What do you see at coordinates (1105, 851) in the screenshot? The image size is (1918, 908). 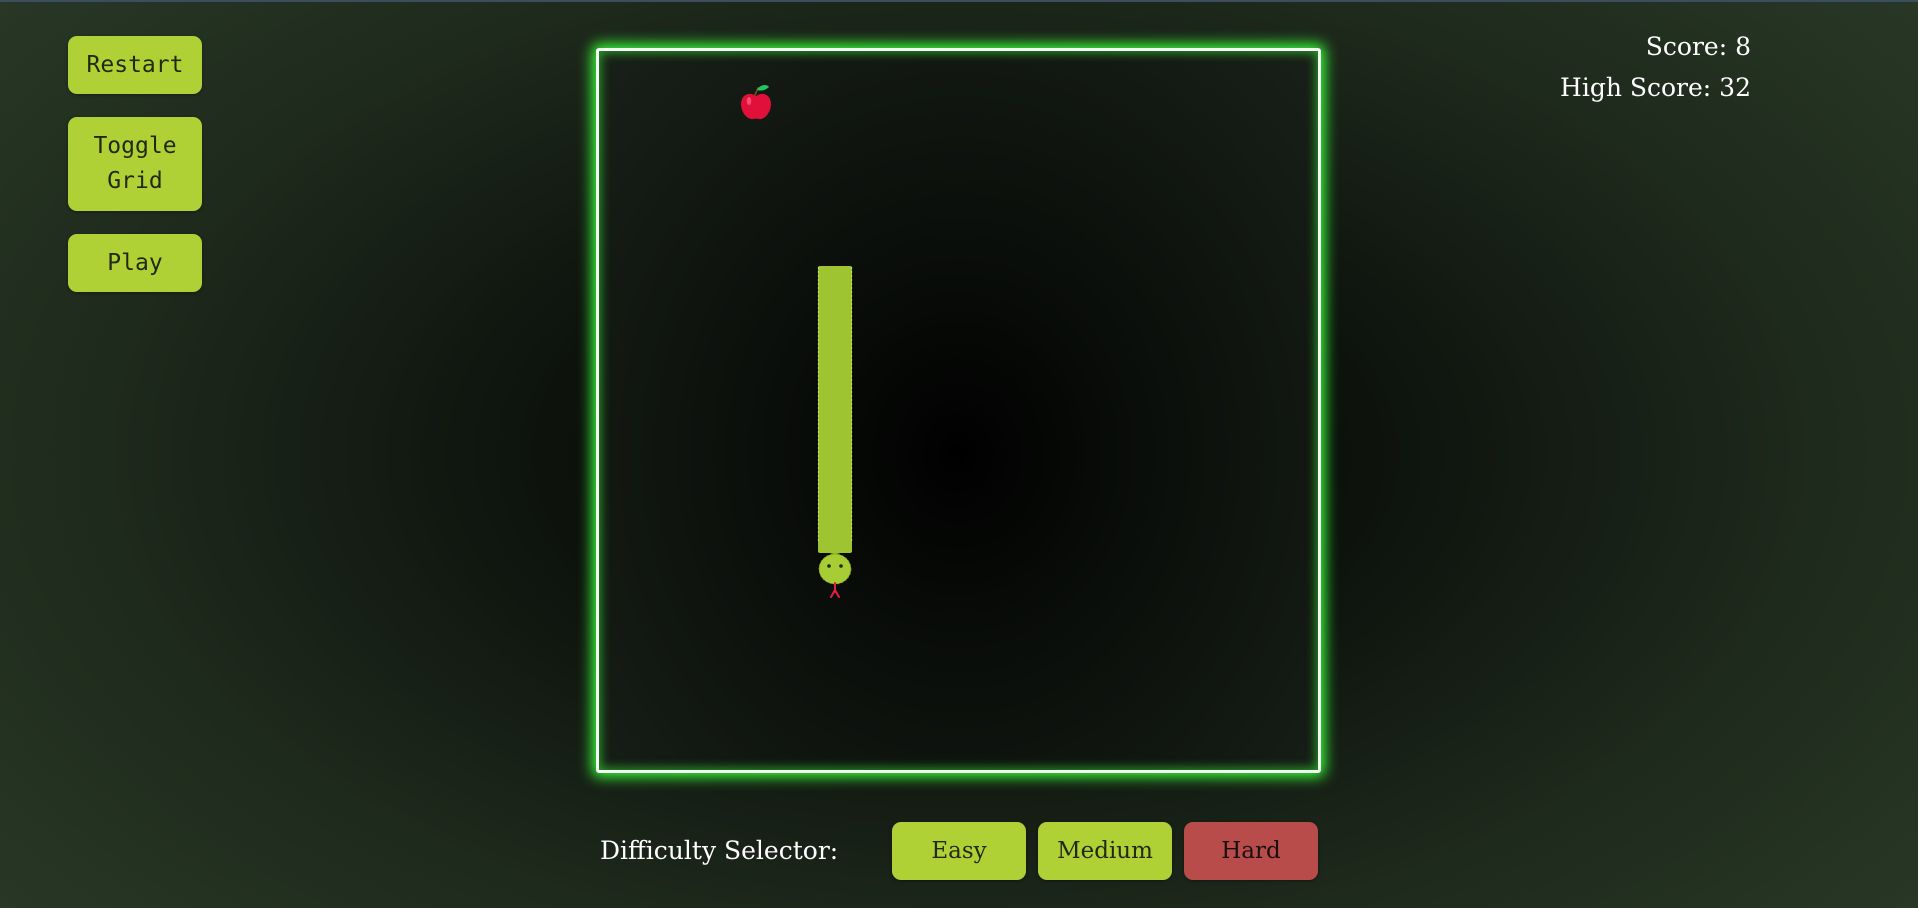 I see `difficulty-medium-button: Medium` at bounding box center [1105, 851].